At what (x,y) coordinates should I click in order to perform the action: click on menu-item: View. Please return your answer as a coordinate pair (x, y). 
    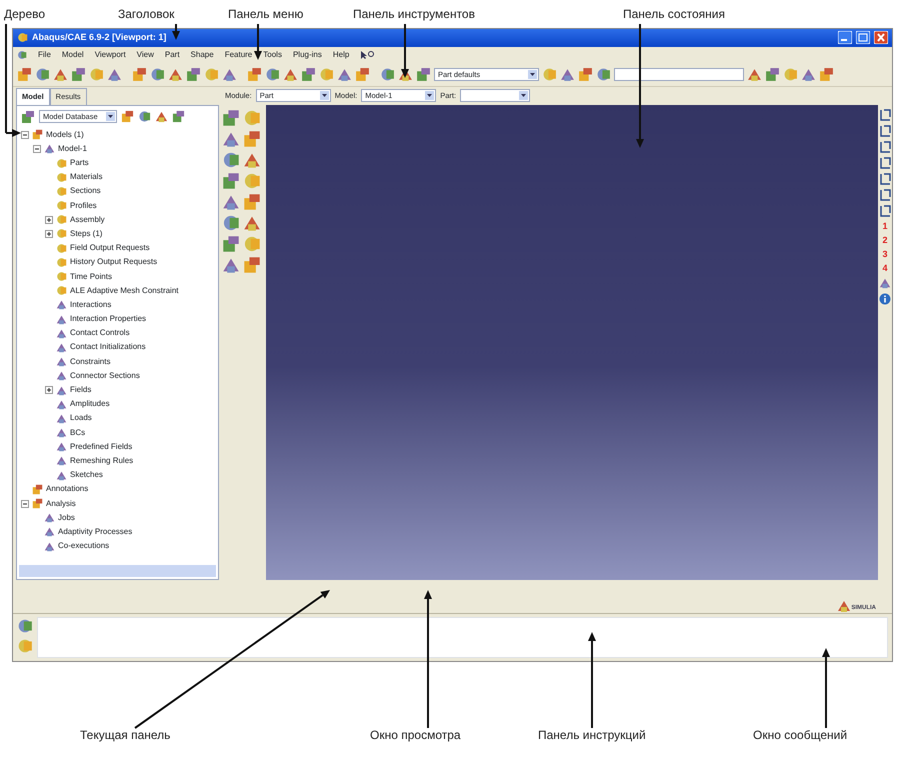
    Looking at the image, I should click on (145, 54).